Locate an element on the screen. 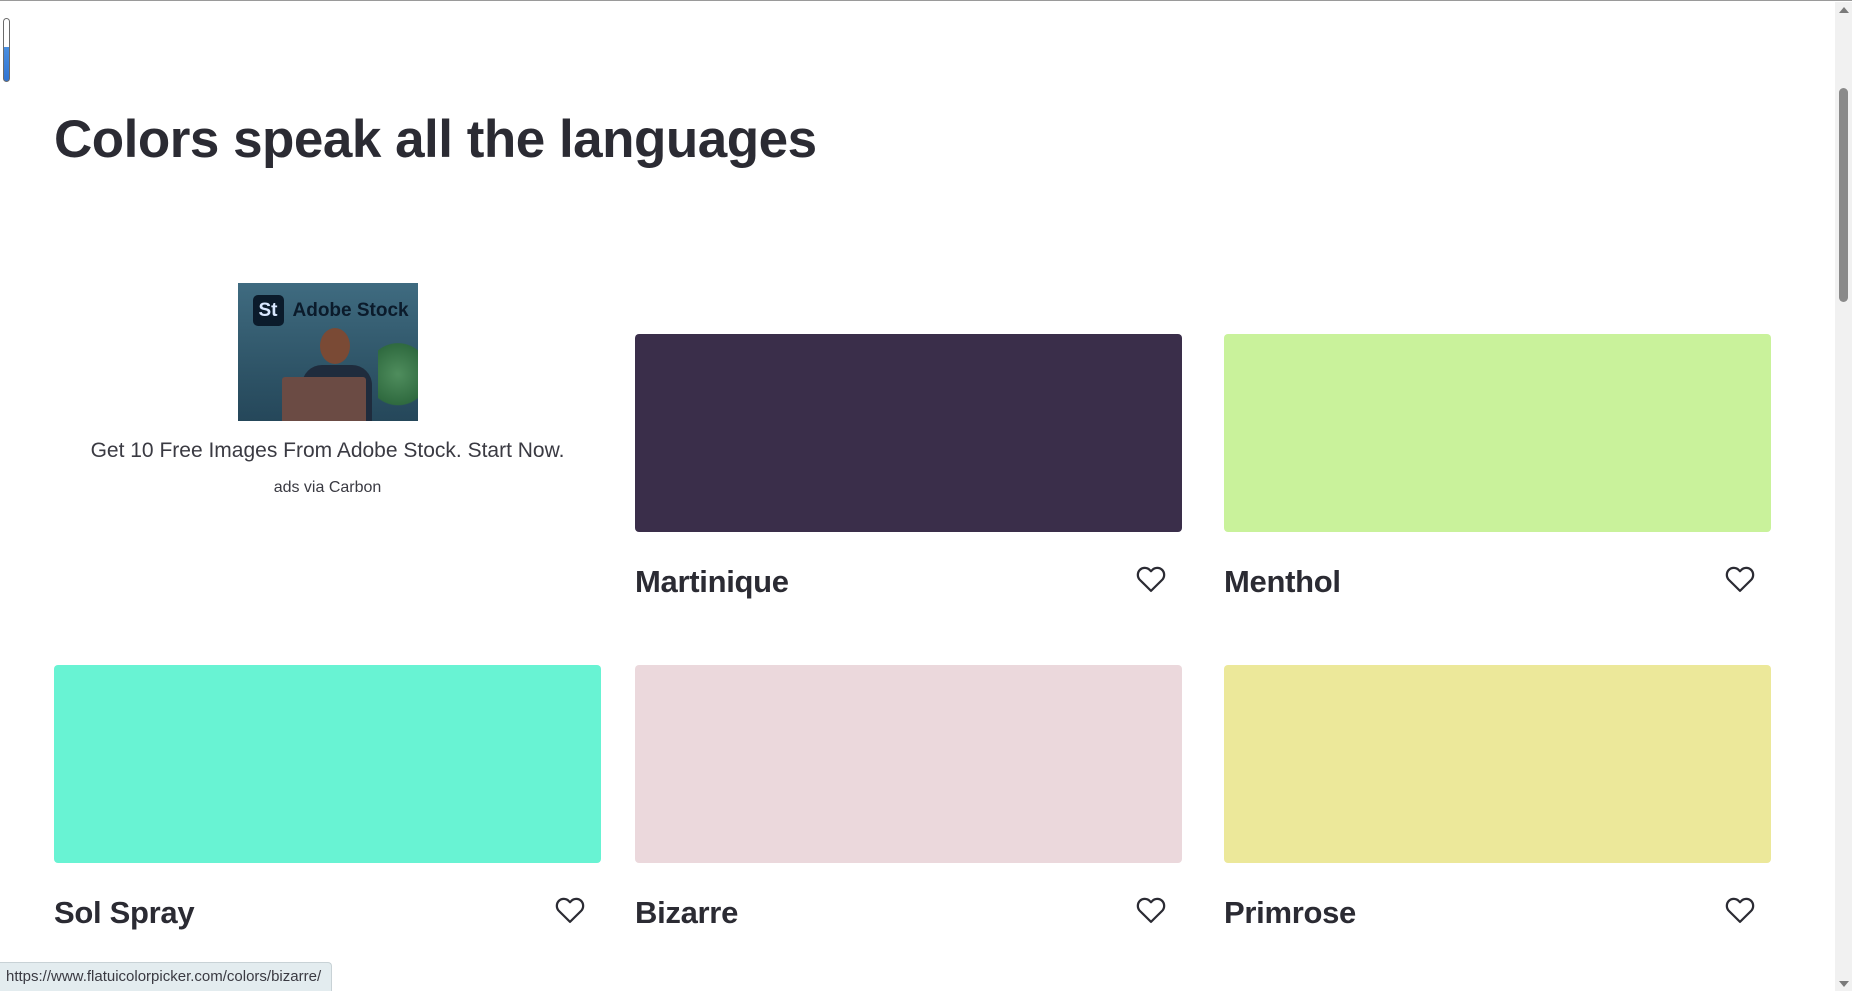  color-name: Primrose is located at coordinates (1290, 913).